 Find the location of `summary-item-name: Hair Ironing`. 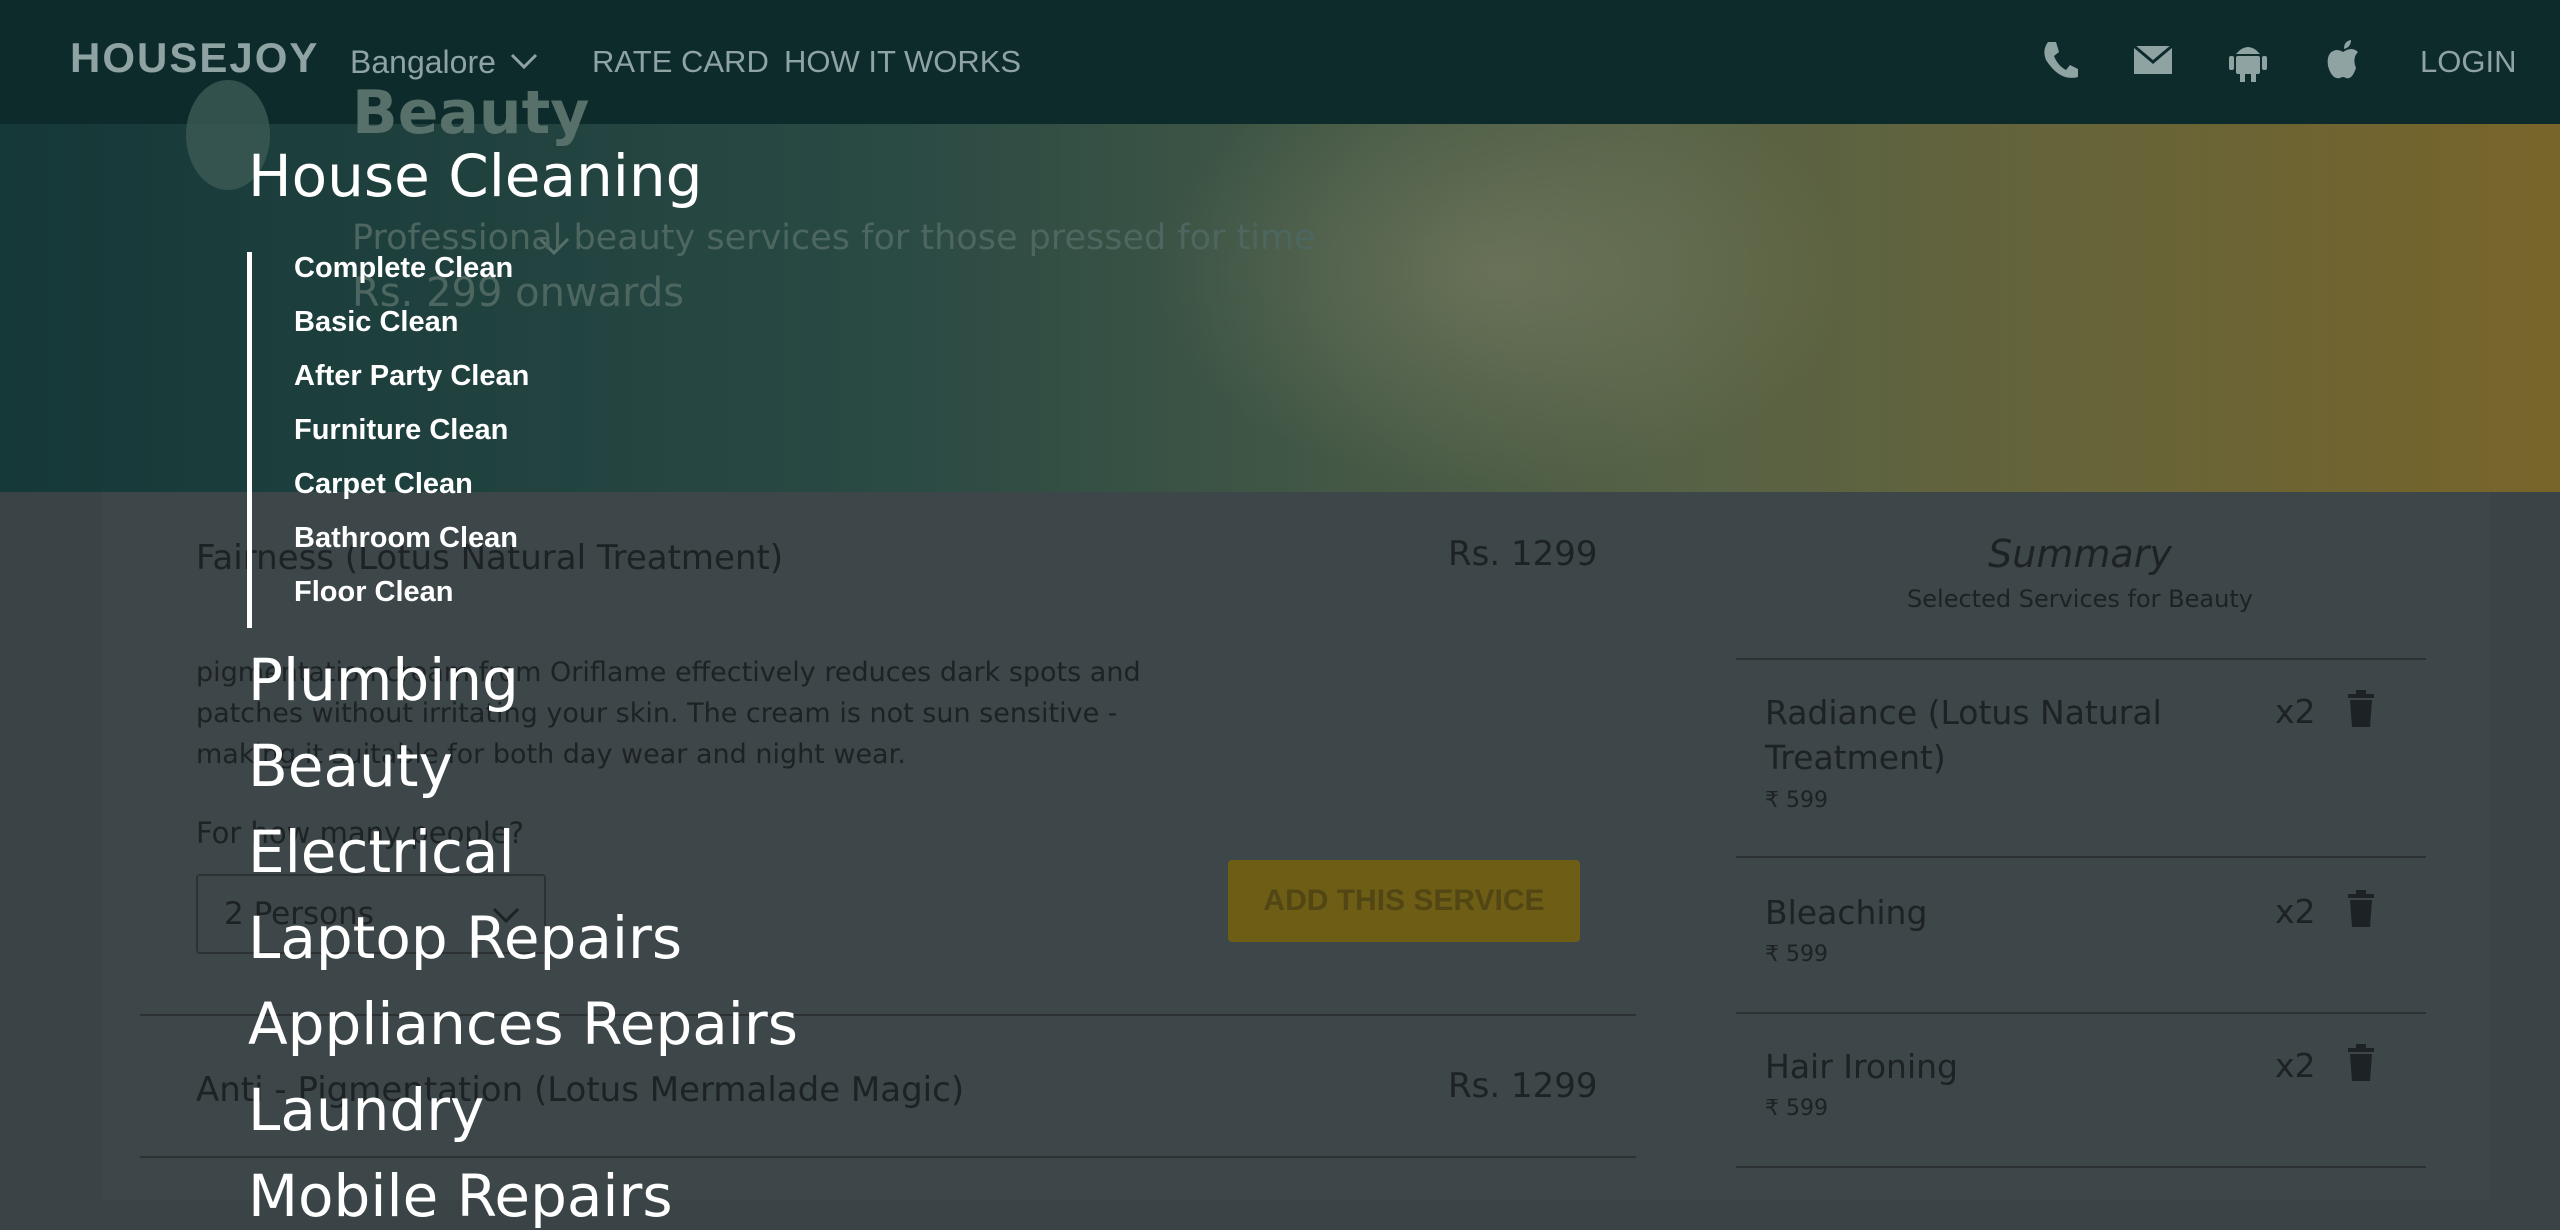

summary-item-name: Hair Ironing is located at coordinates (1861, 1066).